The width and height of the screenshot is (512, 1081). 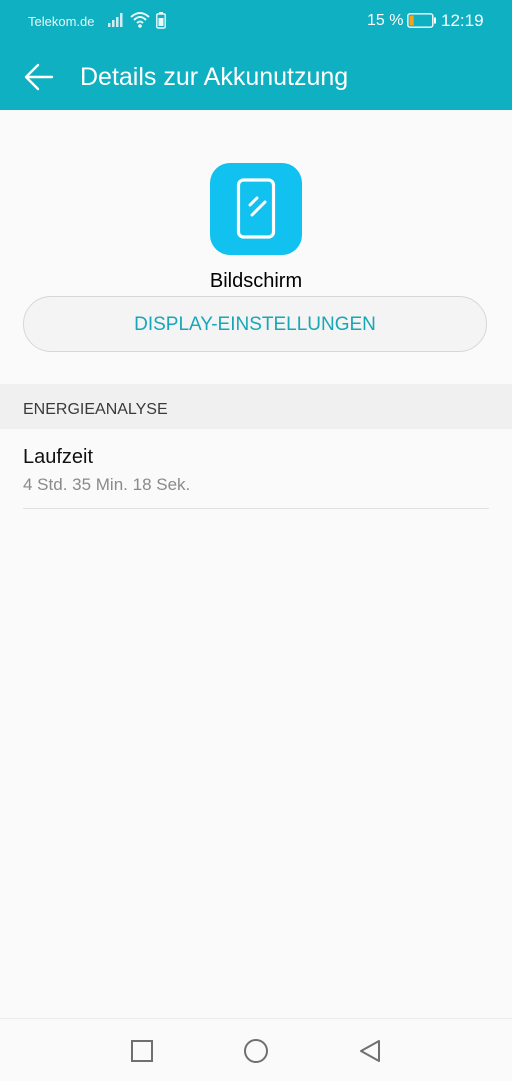 What do you see at coordinates (256, 406) in the screenshot?
I see `energy-section-header: ENERGIEANALYSE` at bounding box center [256, 406].